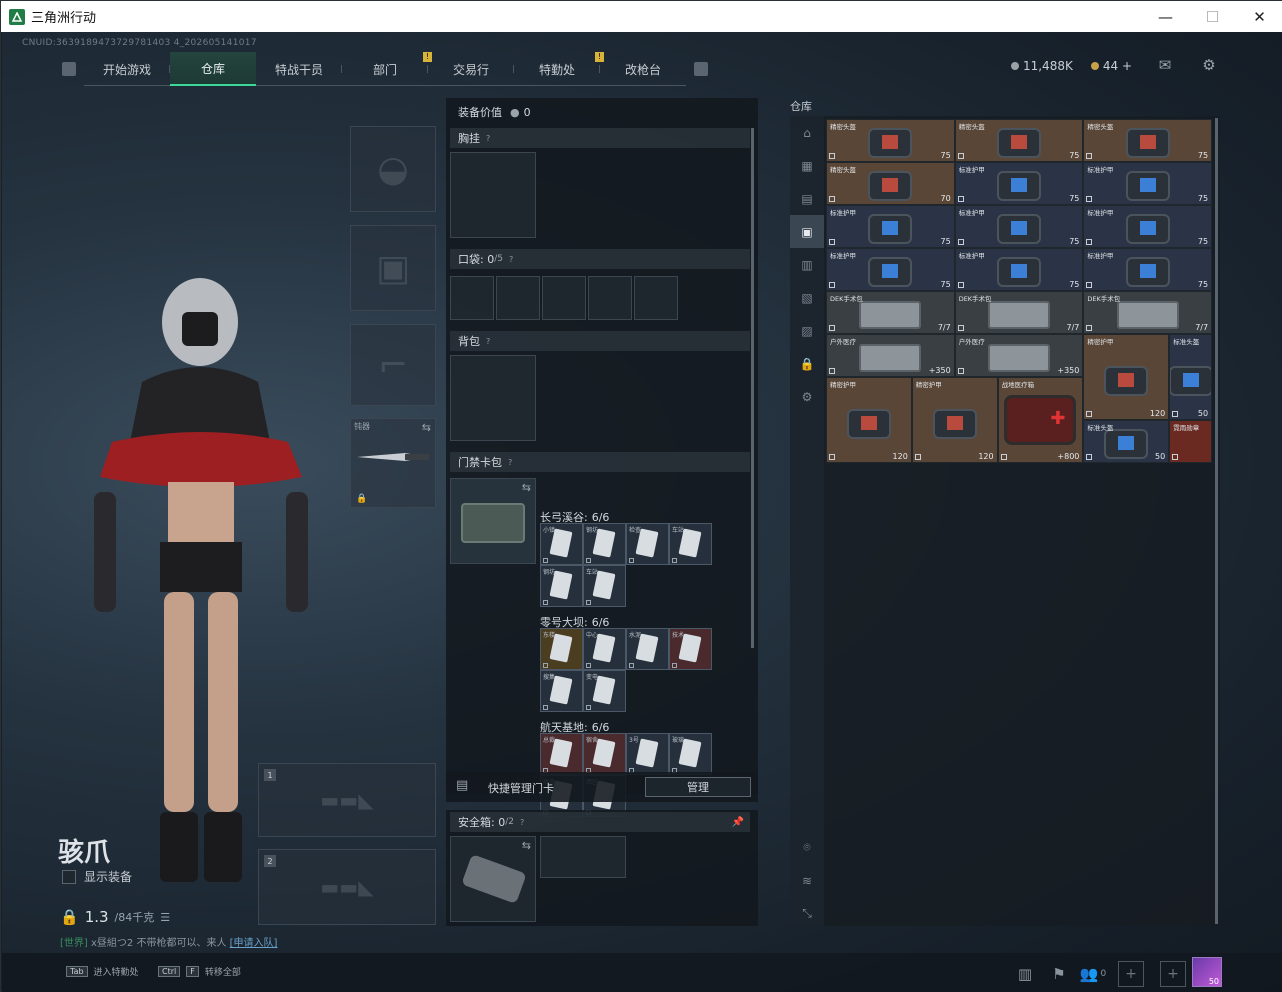 The height and width of the screenshot is (992, 1282). What do you see at coordinates (493, 879) in the screenshot?
I see `safe-box-slot: ⇆` at bounding box center [493, 879].